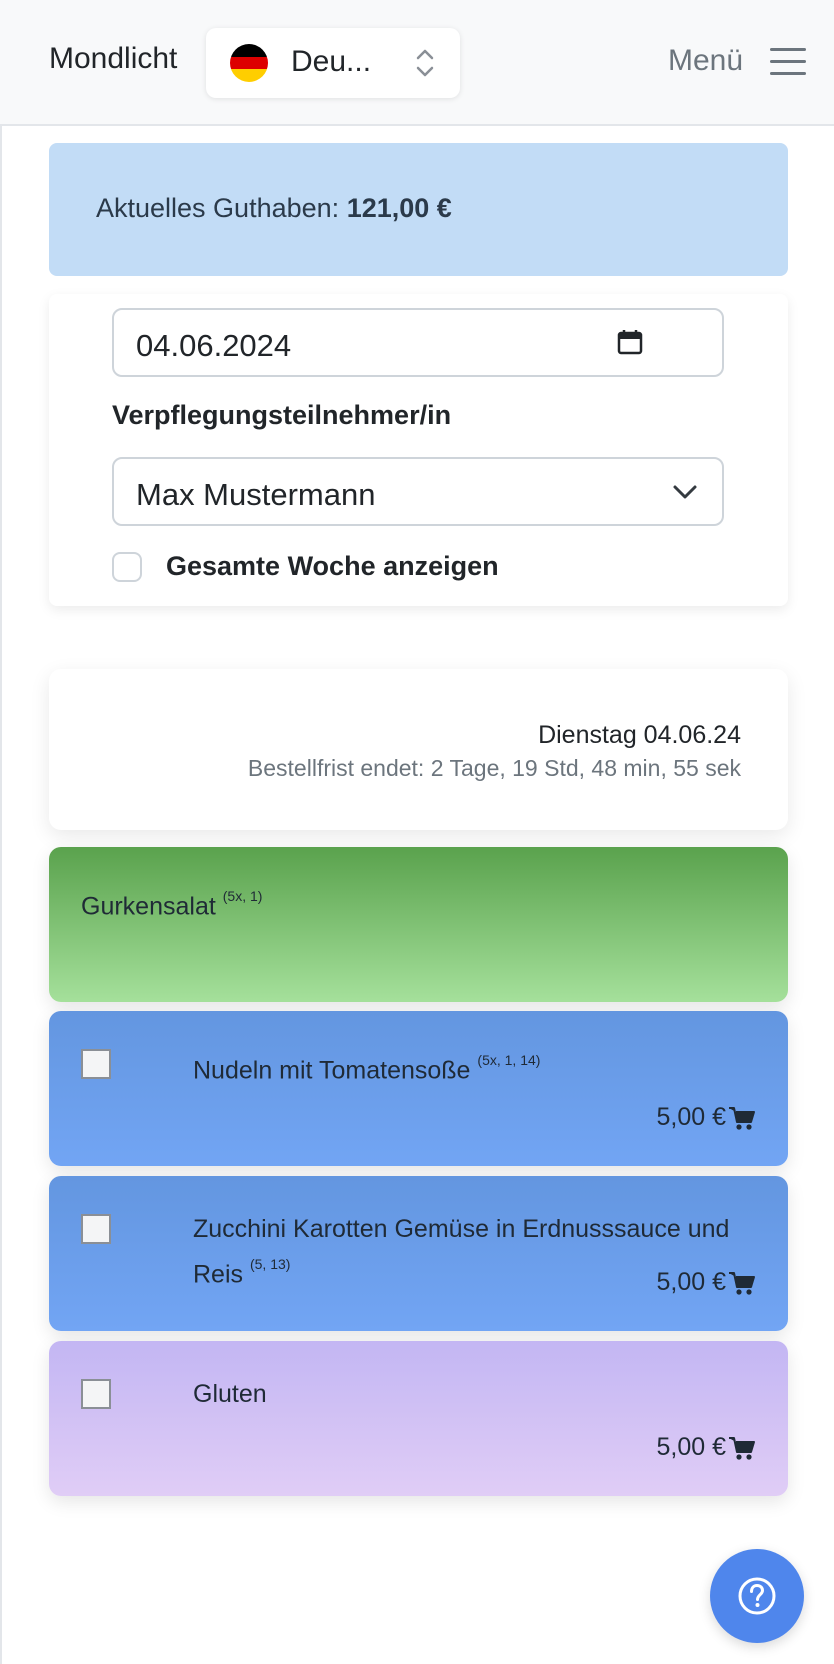 Image resolution: width=834 pixels, height=1664 pixels. I want to click on date-input: 04.06.2024, so click(418, 342).